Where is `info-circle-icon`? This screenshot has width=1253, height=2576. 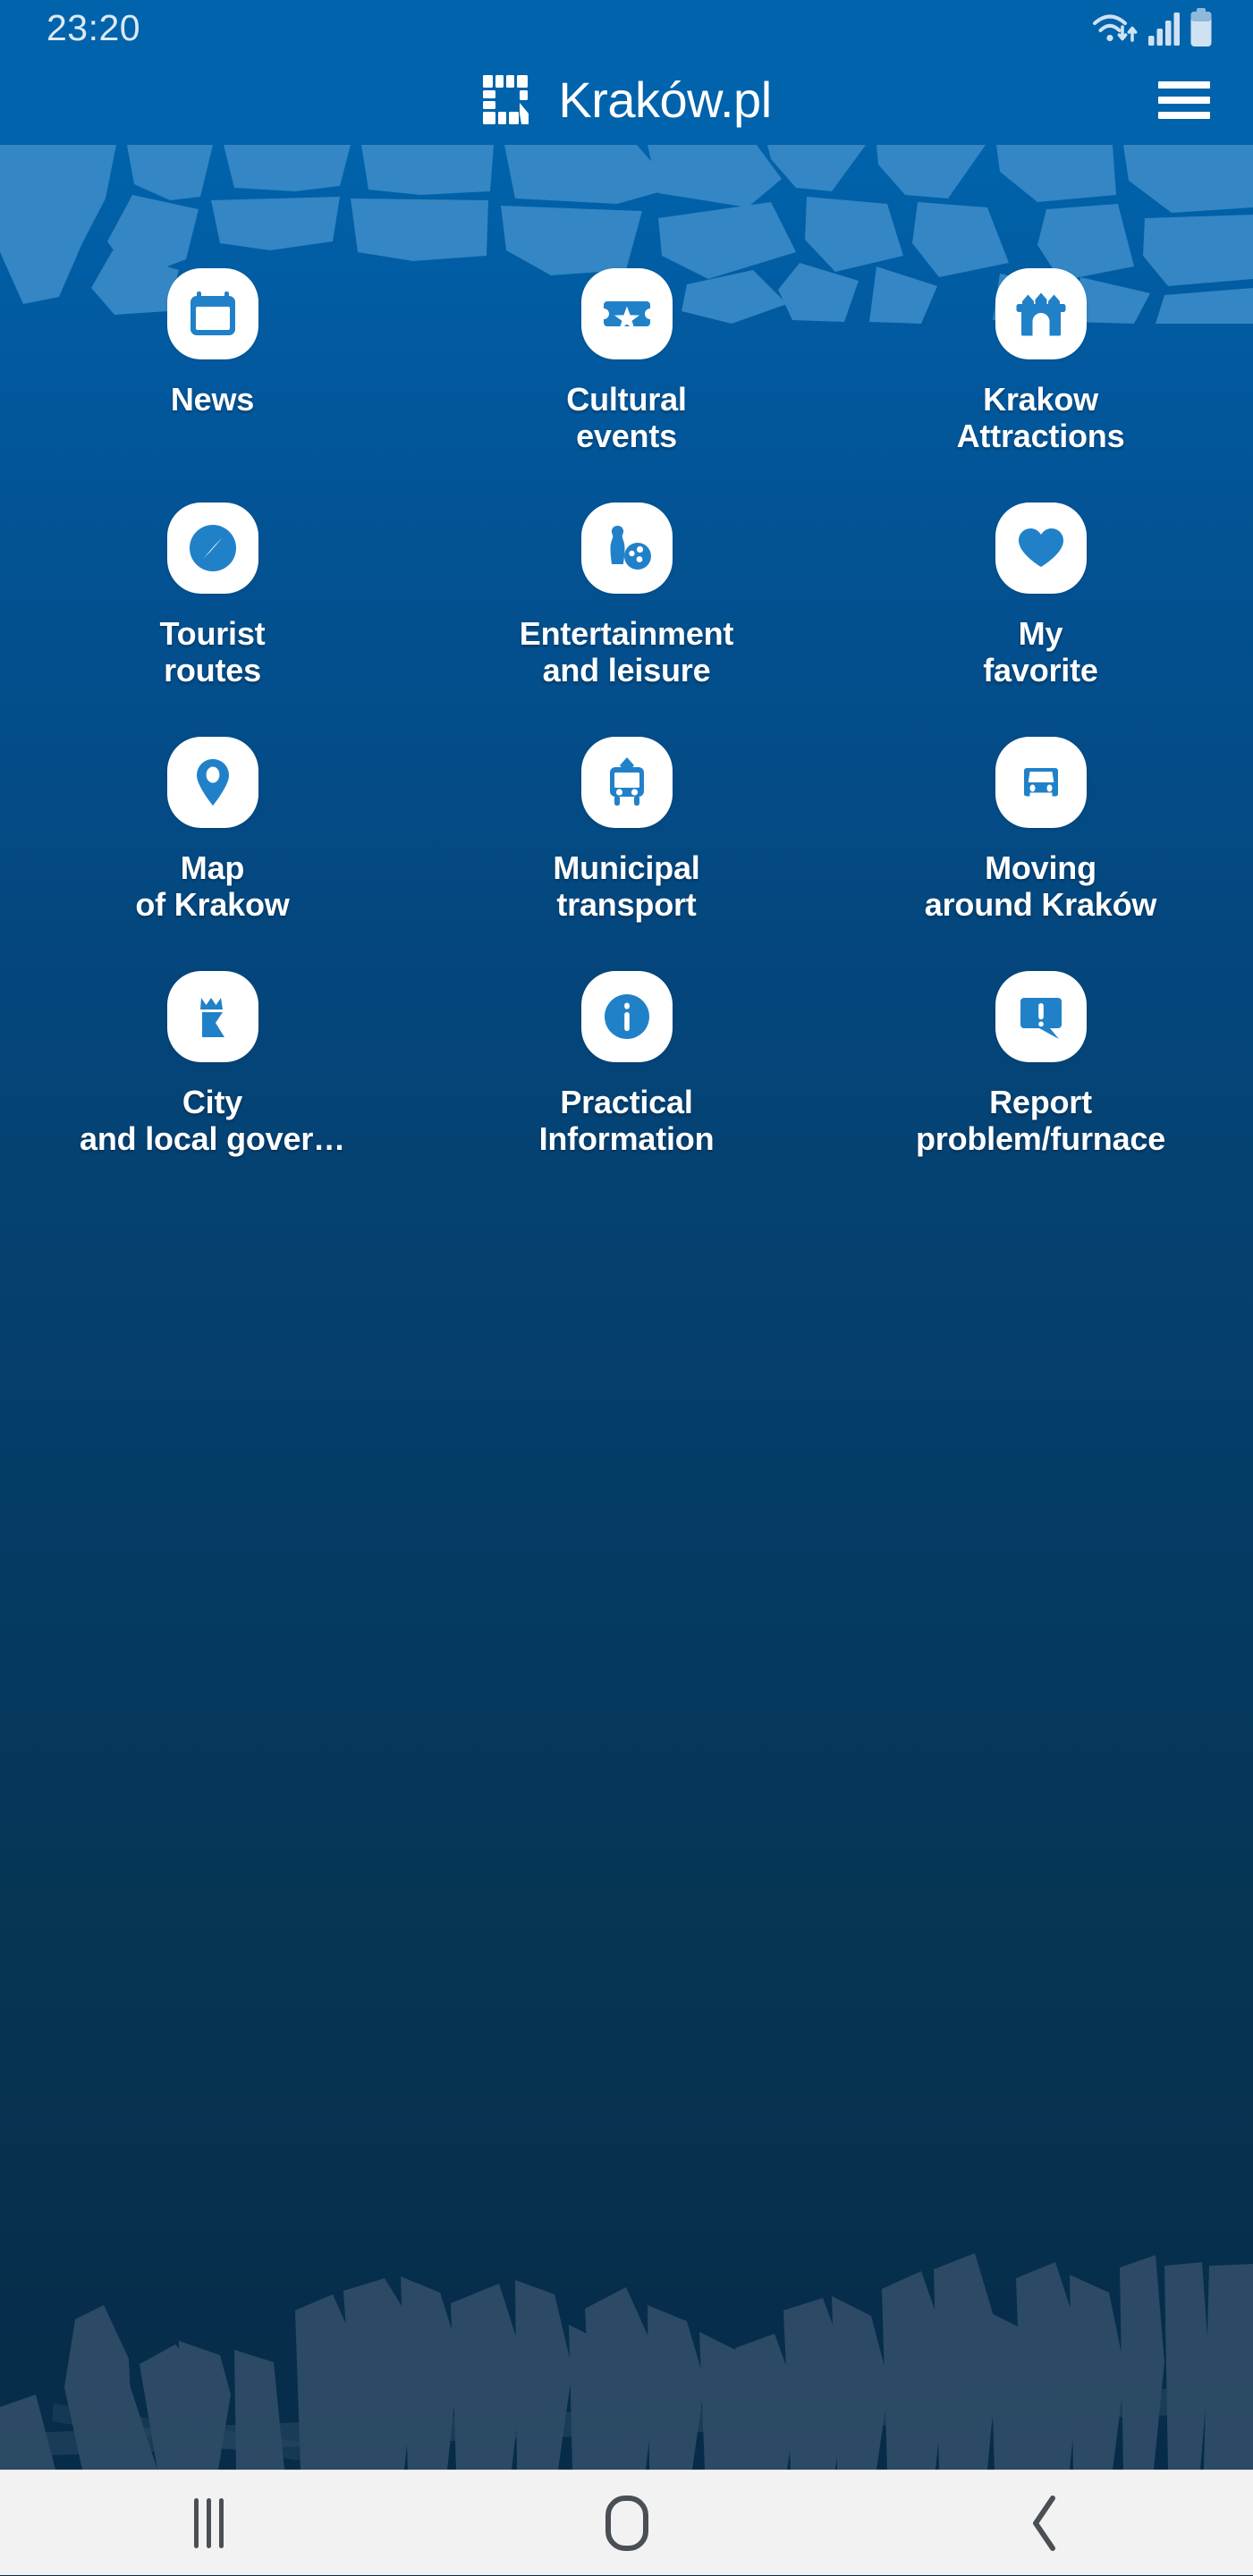 info-circle-icon is located at coordinates (626, 1016).